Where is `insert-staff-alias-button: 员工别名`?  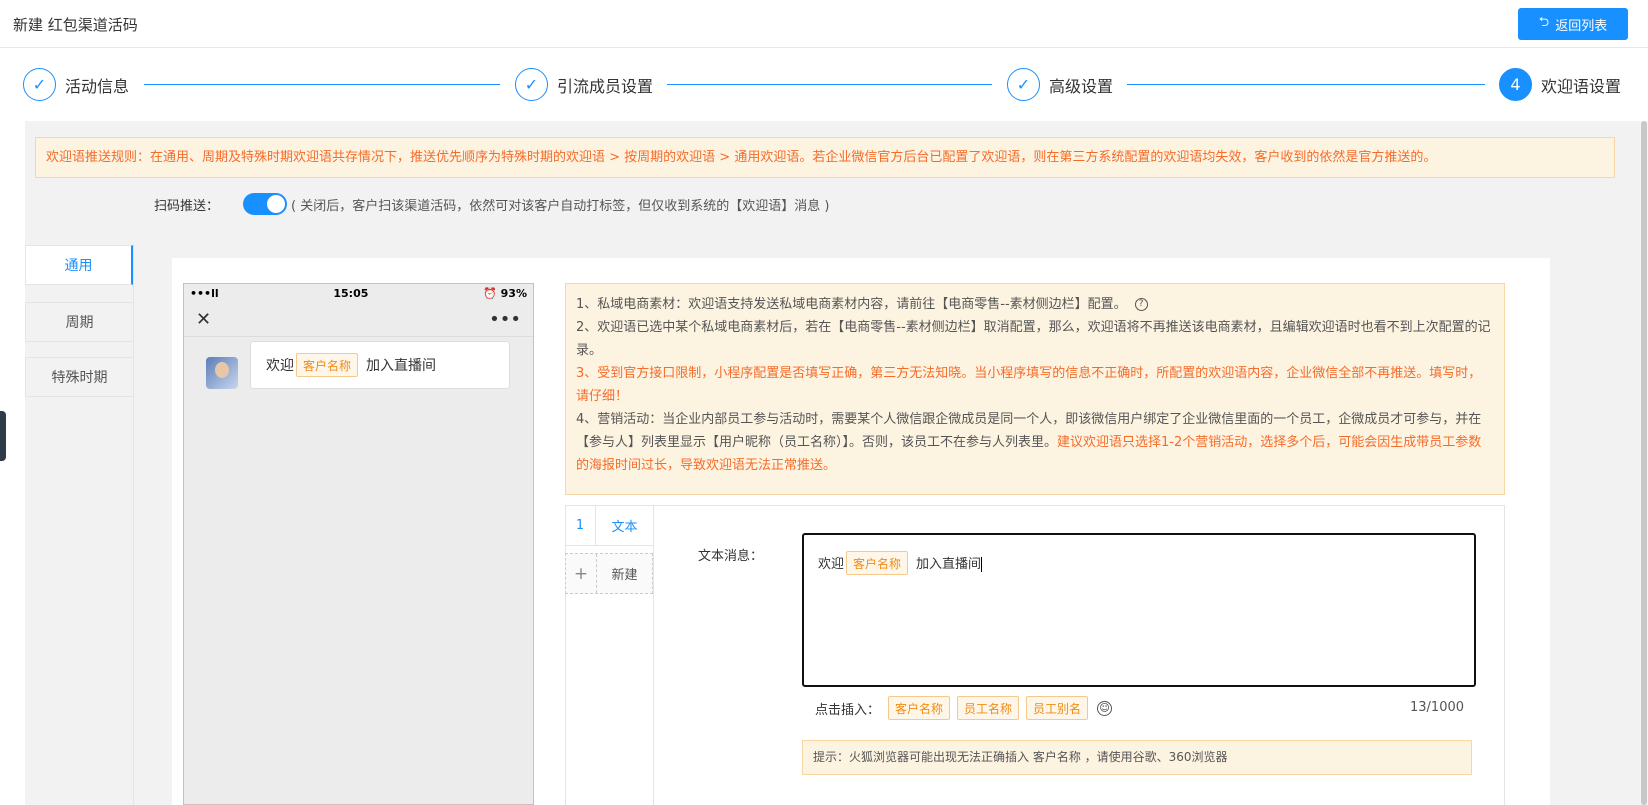
insert-staff-alias-button: 员工别名 is located at coordinates (1057, 708).